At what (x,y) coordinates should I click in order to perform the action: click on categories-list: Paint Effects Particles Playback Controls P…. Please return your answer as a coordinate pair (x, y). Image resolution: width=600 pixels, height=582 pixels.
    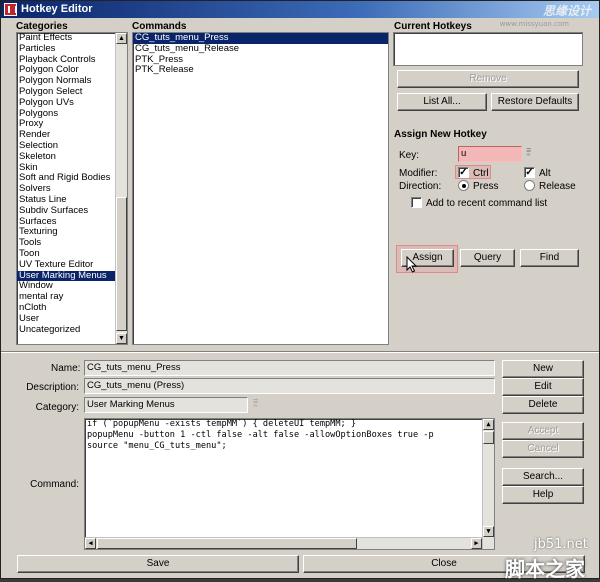
    Looking at the image, I should click on (72, 188).